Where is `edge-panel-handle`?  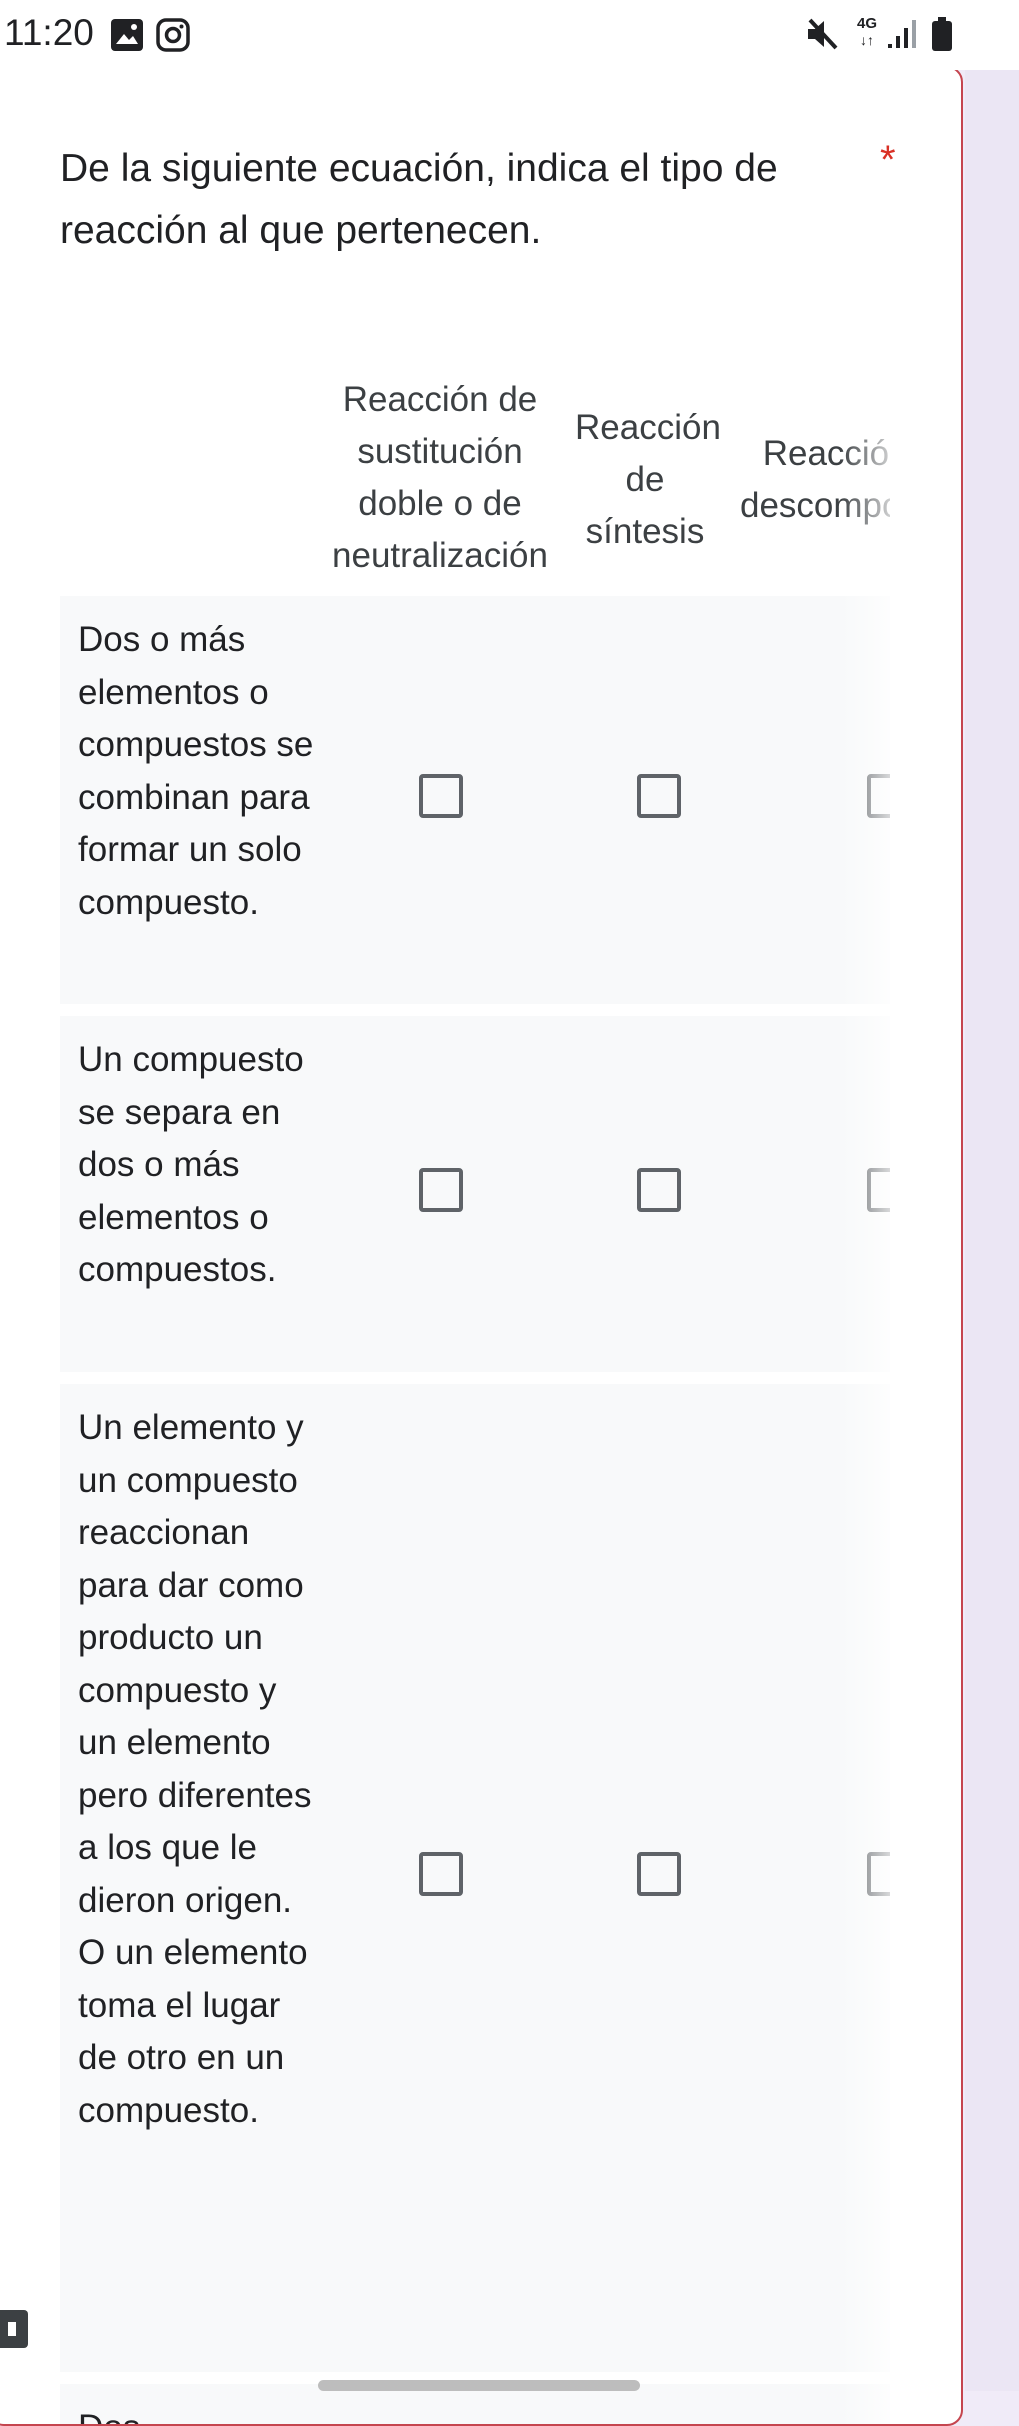
edge-panel-handle is located at coordinates (14, 2329).